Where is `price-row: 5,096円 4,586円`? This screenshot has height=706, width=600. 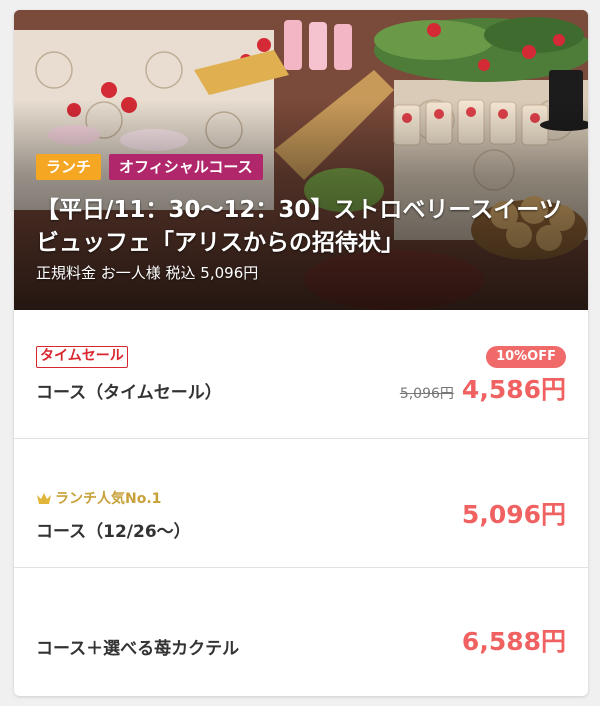
price-row: 5,096円 4,586円 is located at coordinates (483, 388).